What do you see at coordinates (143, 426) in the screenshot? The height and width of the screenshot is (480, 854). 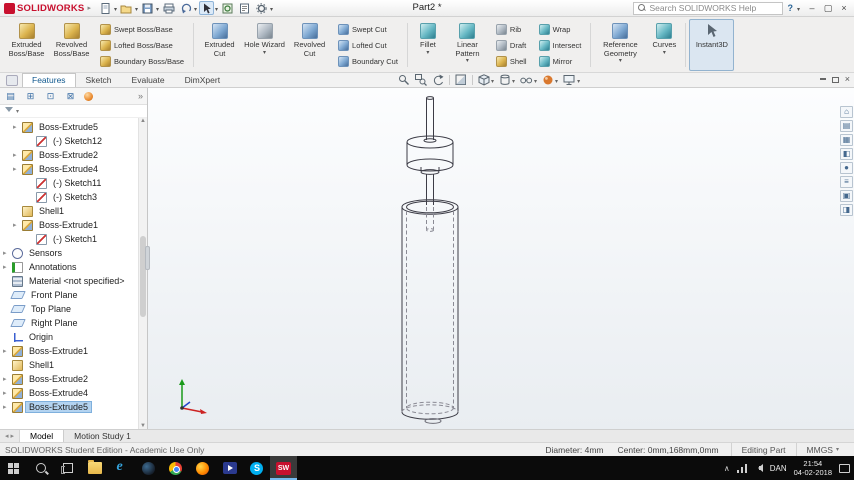 I see `scroll-down-icon: ▼` at bounding box center [143, 426].